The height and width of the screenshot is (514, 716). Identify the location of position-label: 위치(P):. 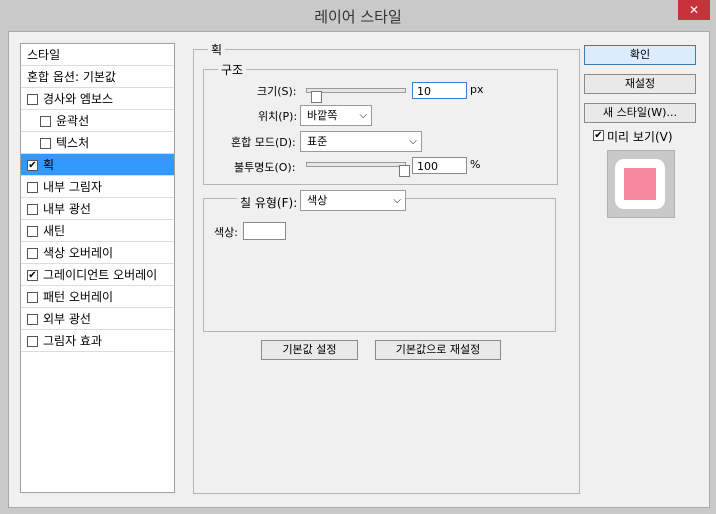
(278, 116).